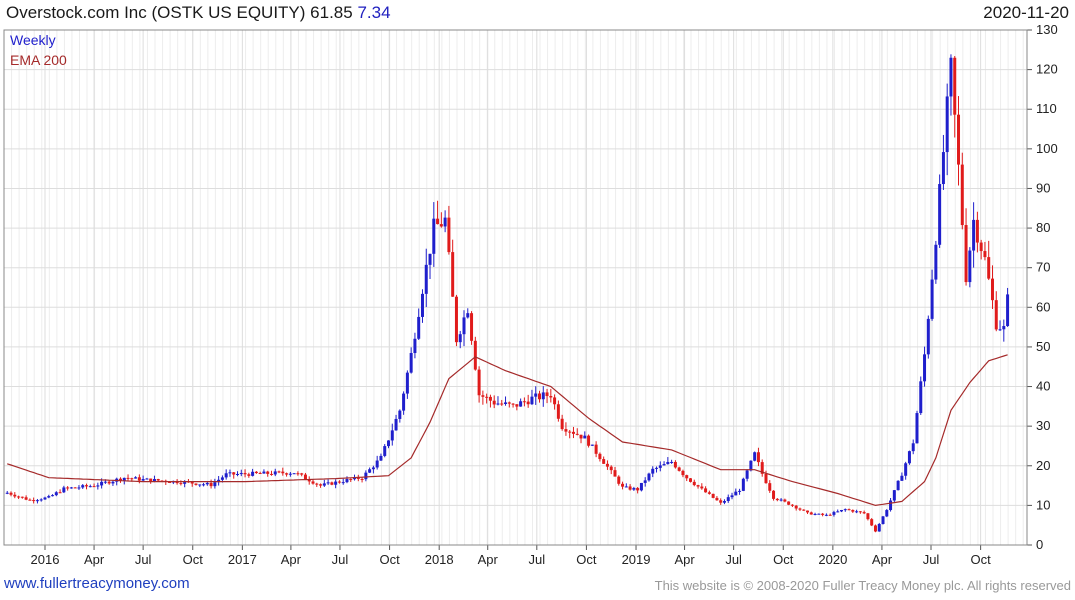 This screenshot has width=1075, height=600. Describe the element at coordinates (1043, 346) in the screenshot. I see `y-tick-label: 50` at that location.